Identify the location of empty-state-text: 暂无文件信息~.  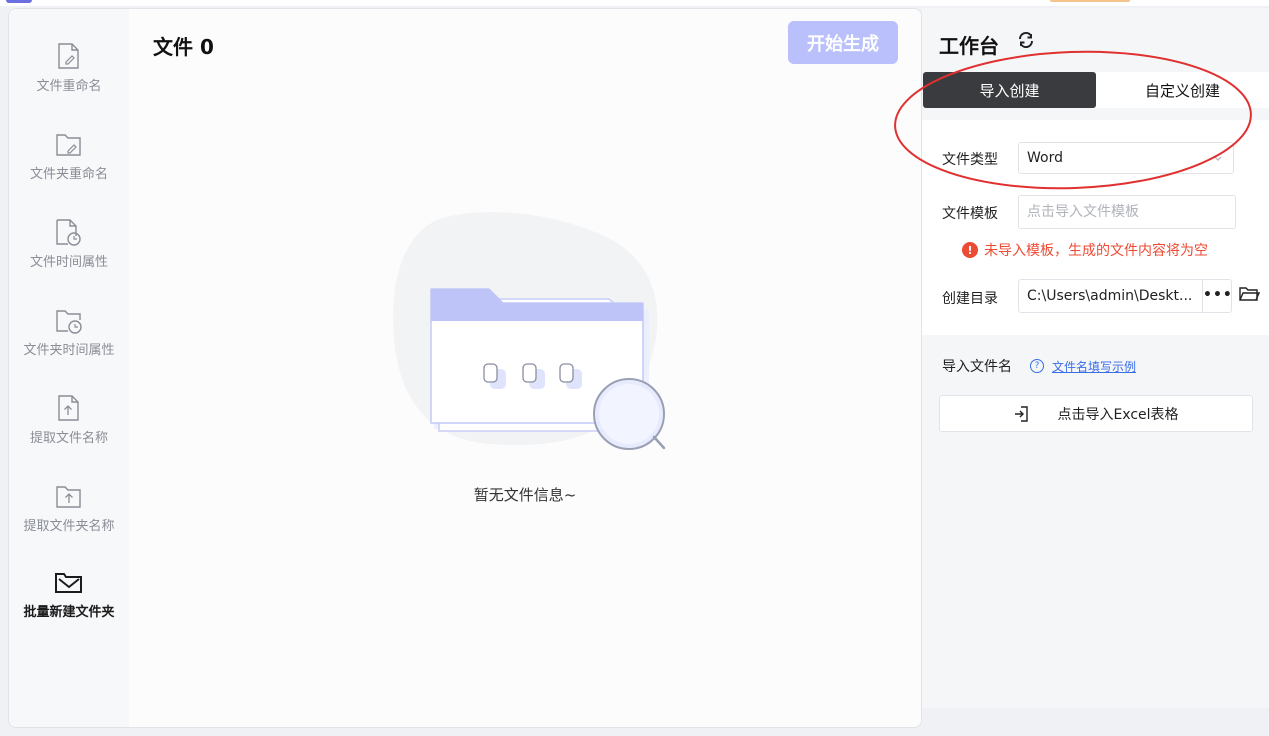
(525, 495).